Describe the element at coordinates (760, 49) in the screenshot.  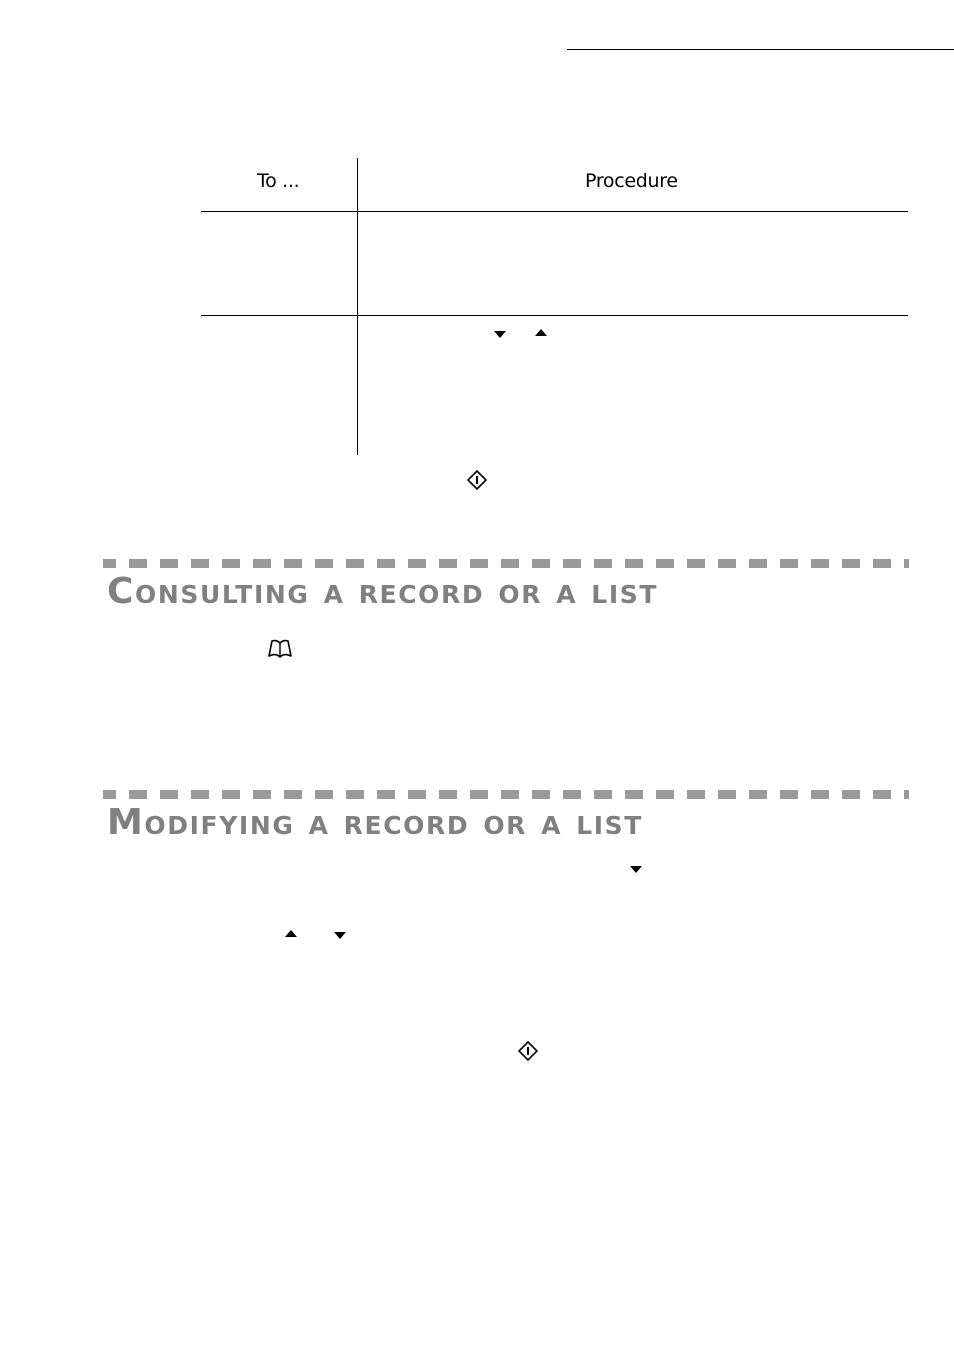
I see `header-rule` at that location.